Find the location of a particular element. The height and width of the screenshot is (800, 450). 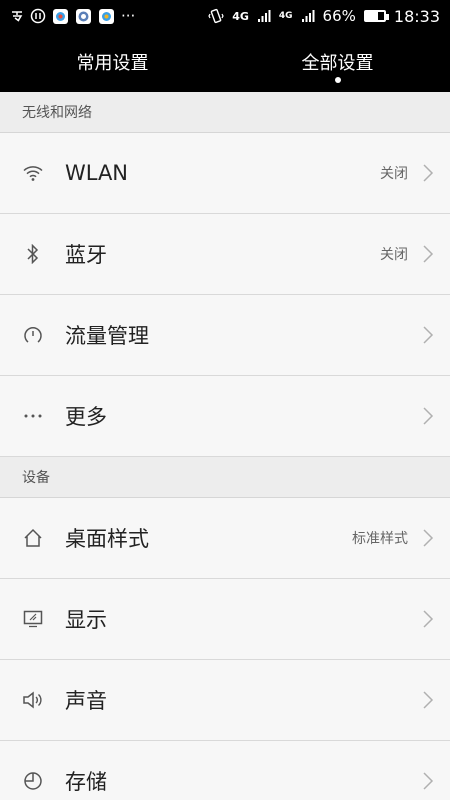

status-right: 4G 4G 66% 18:33 is located at coordinates (324, 16).